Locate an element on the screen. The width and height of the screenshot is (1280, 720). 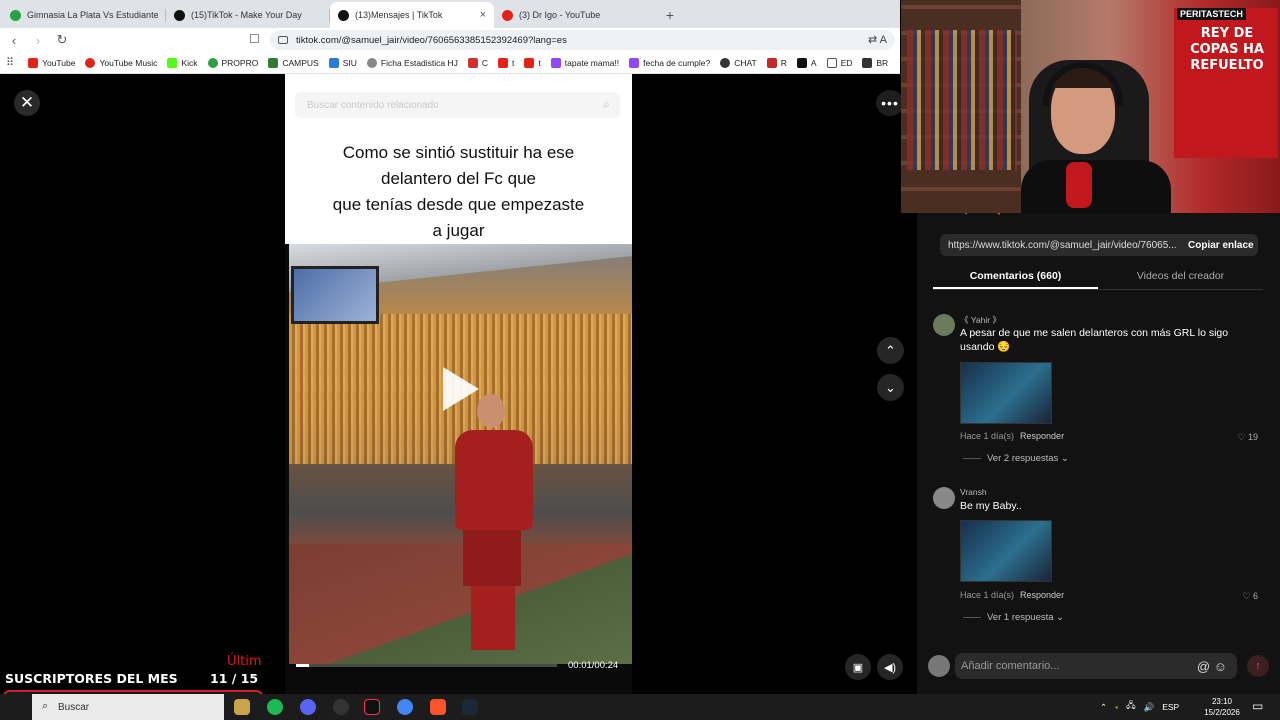
tab-tiktok-messages: (13)Mensajes | TikTok × is located at coordinates (412, 15).